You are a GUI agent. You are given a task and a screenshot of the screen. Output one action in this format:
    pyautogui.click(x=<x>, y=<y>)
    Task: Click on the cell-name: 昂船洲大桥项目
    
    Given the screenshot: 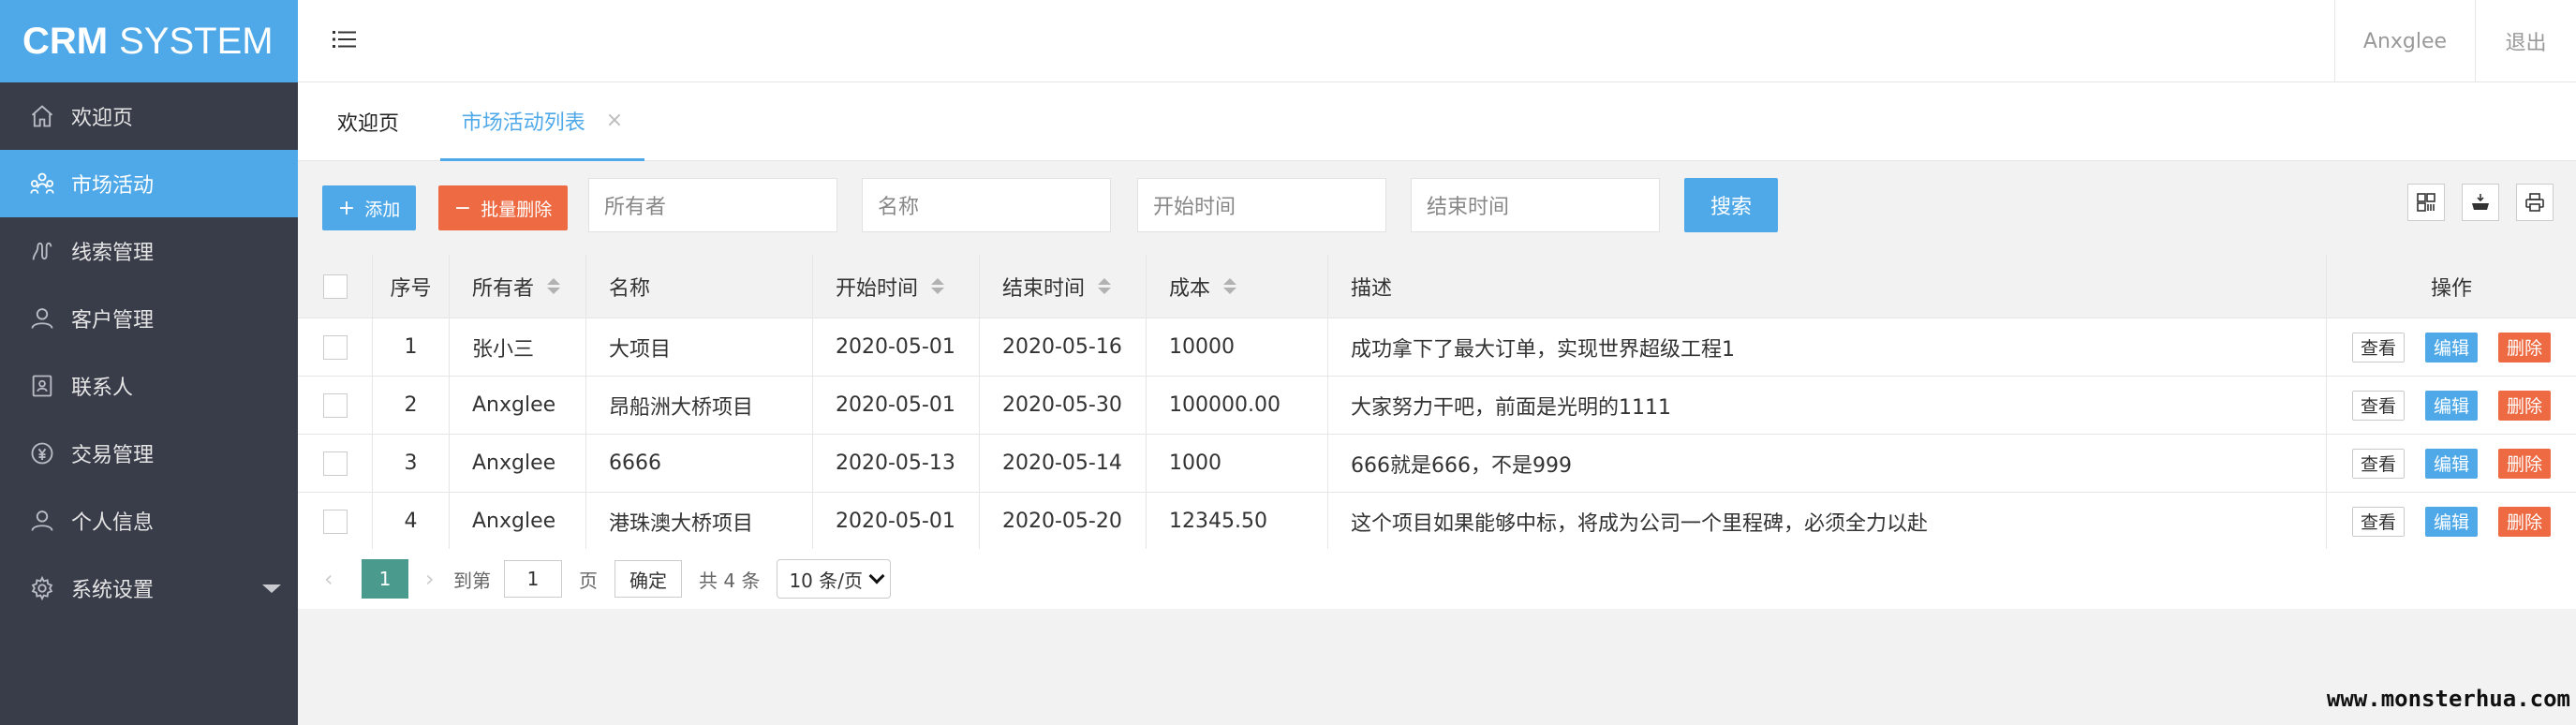 What is the action you would take?
    pyautogui.click(x=699, y=405)
    